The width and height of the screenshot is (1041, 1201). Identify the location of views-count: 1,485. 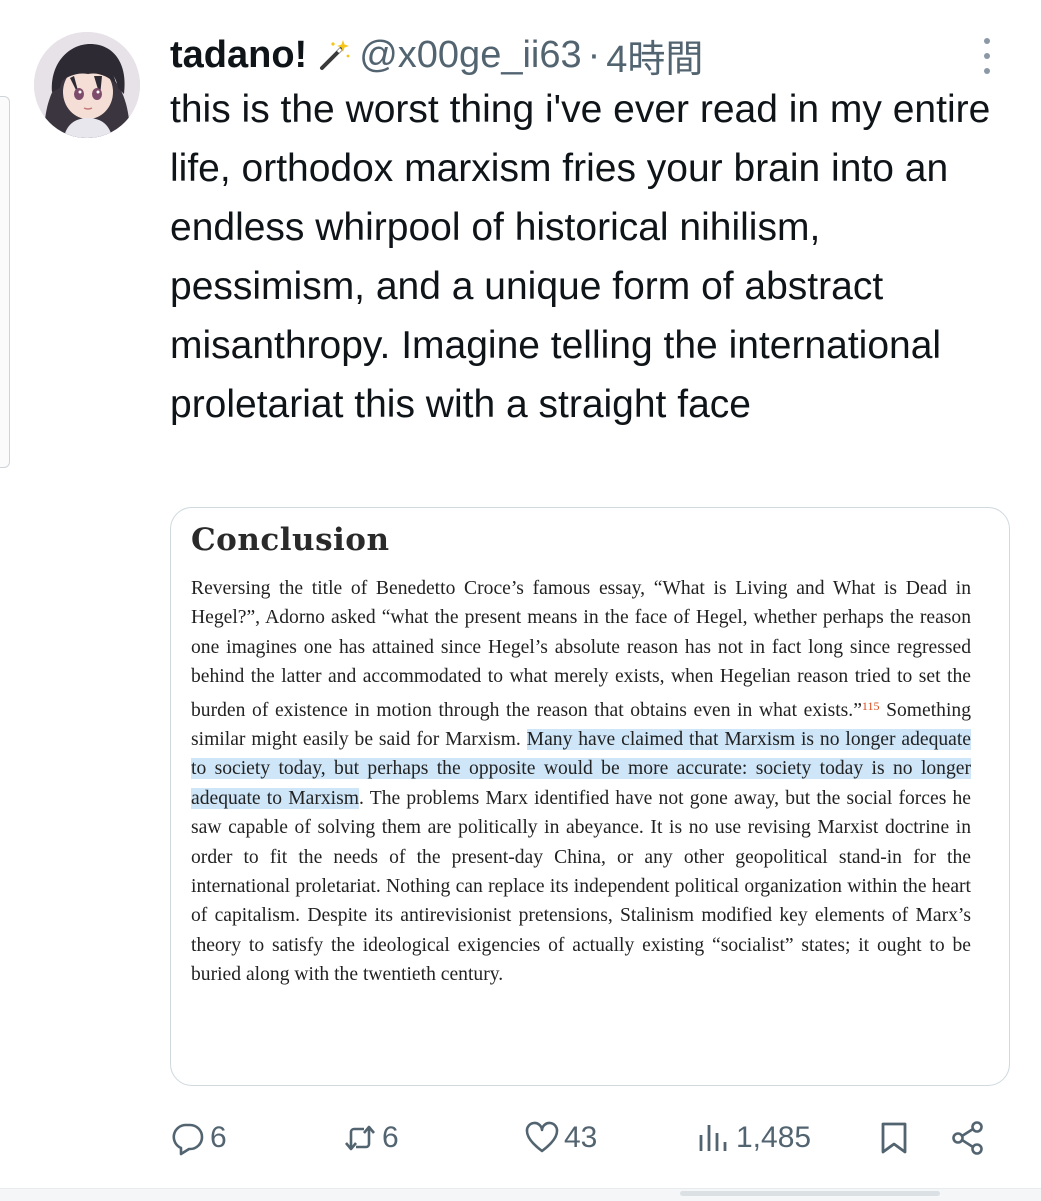
(774, 1137).